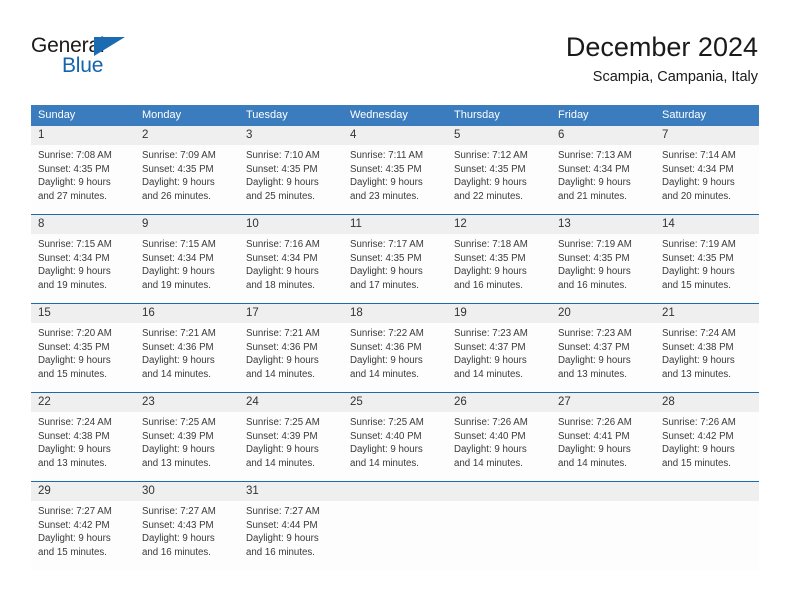 This screenshot has height=612, width=792. What do you see at coordinates (176, 196) in the screenshot?
I see `daylight-text: and 26 minutes.` at bounding box center [176, 196].